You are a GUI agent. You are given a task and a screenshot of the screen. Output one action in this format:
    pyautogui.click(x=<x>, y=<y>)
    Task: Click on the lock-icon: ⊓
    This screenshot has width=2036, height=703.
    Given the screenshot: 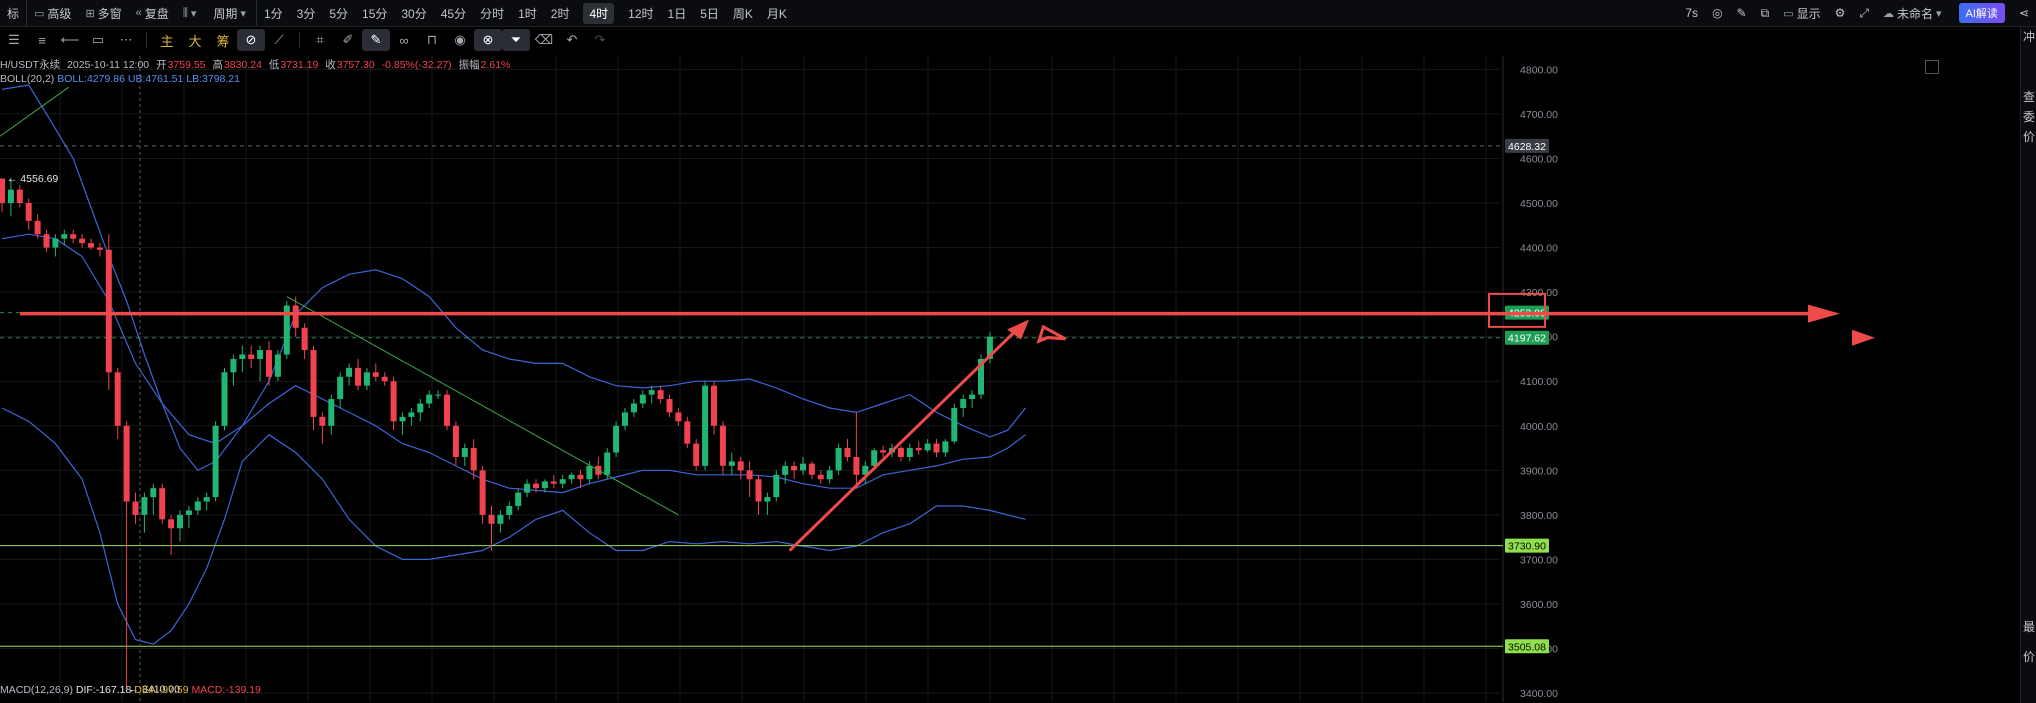 What is the action you would take?
    pyautogui.click(x=432, y=40)
    